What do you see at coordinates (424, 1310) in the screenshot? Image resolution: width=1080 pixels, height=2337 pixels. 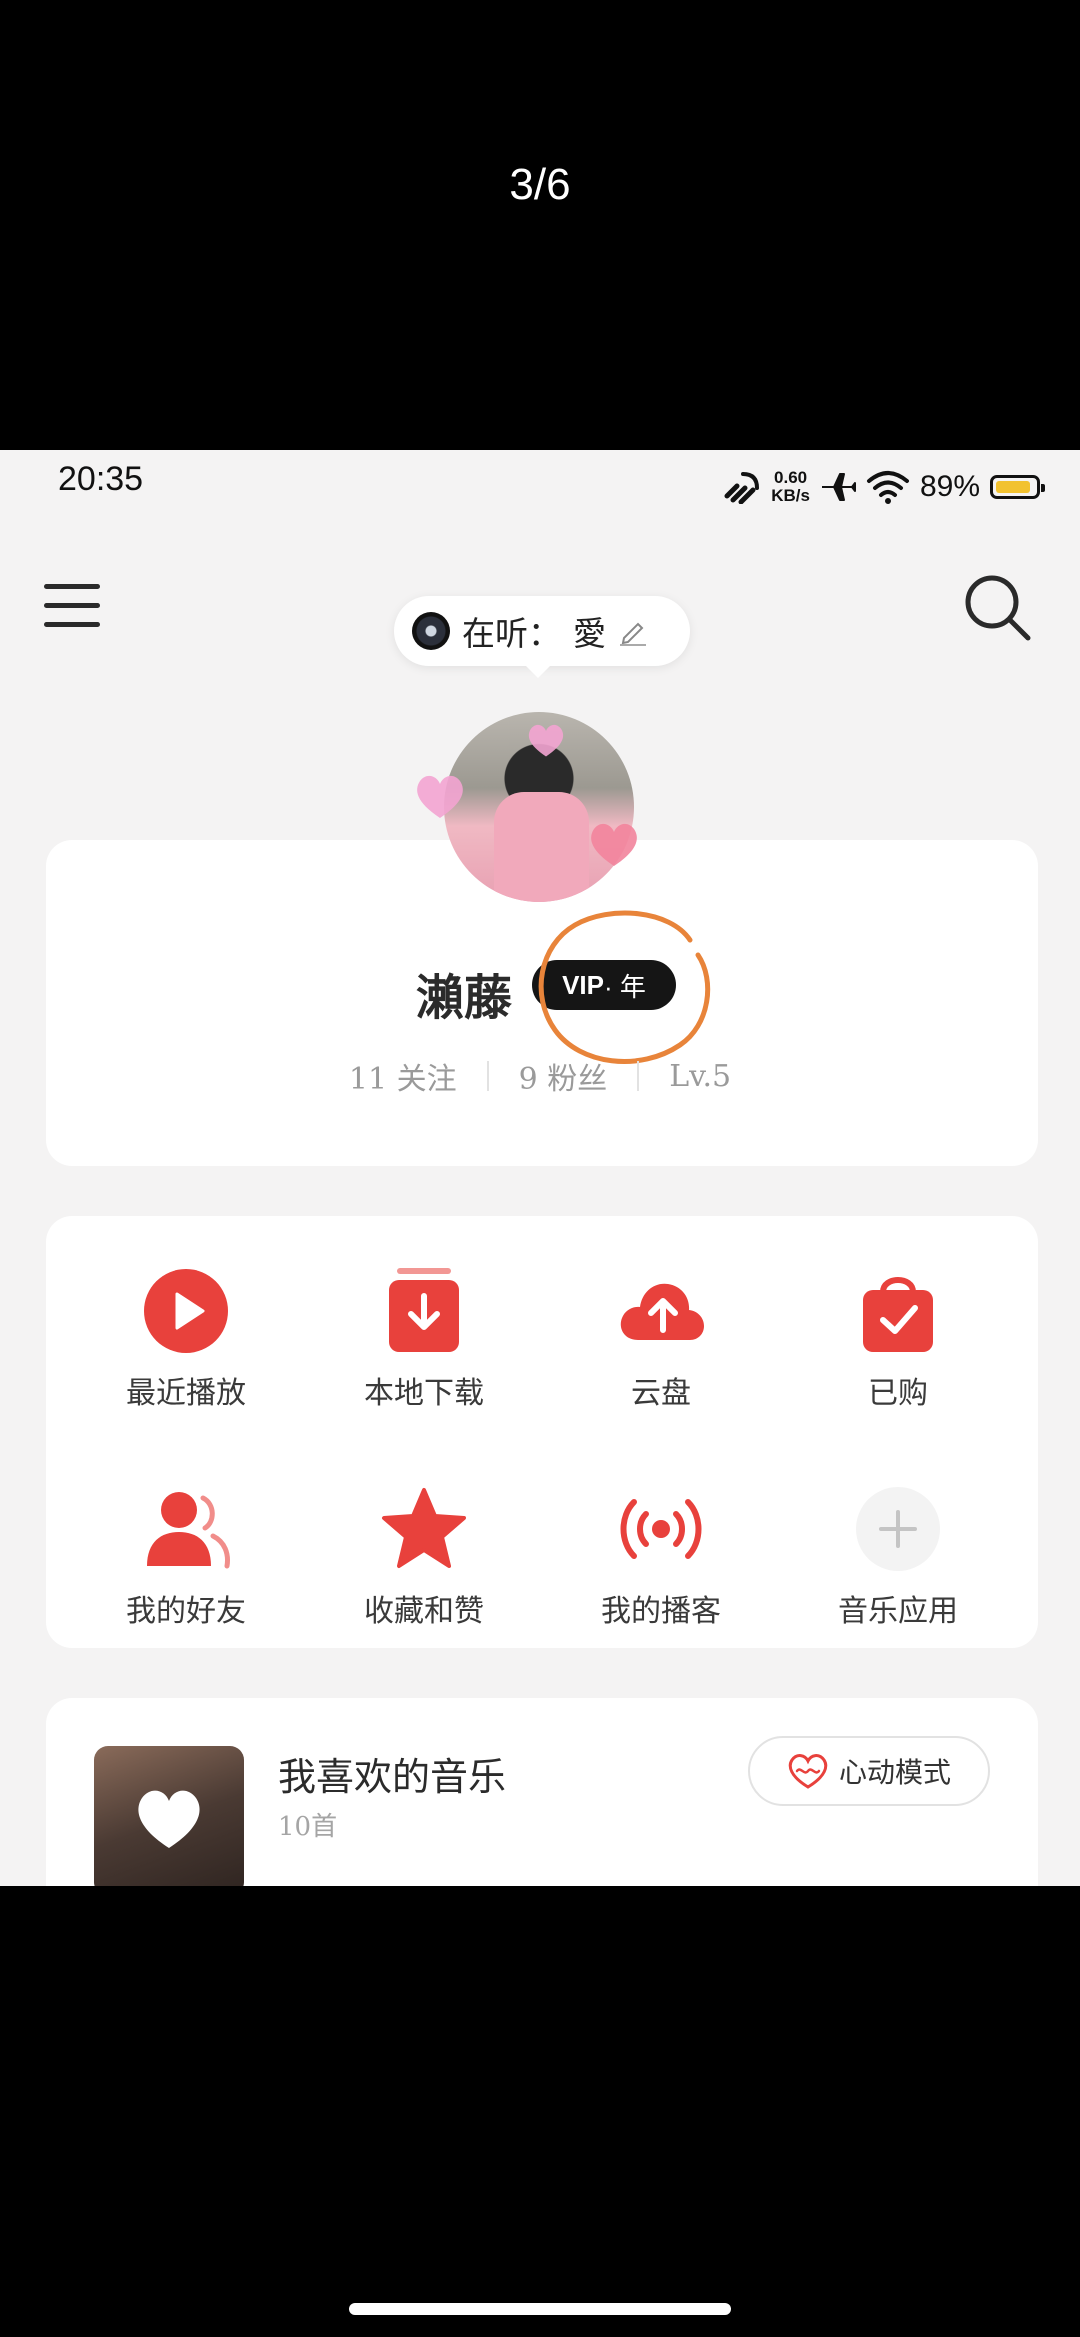 I see `download-icon` at bounding box center [424, 1310].